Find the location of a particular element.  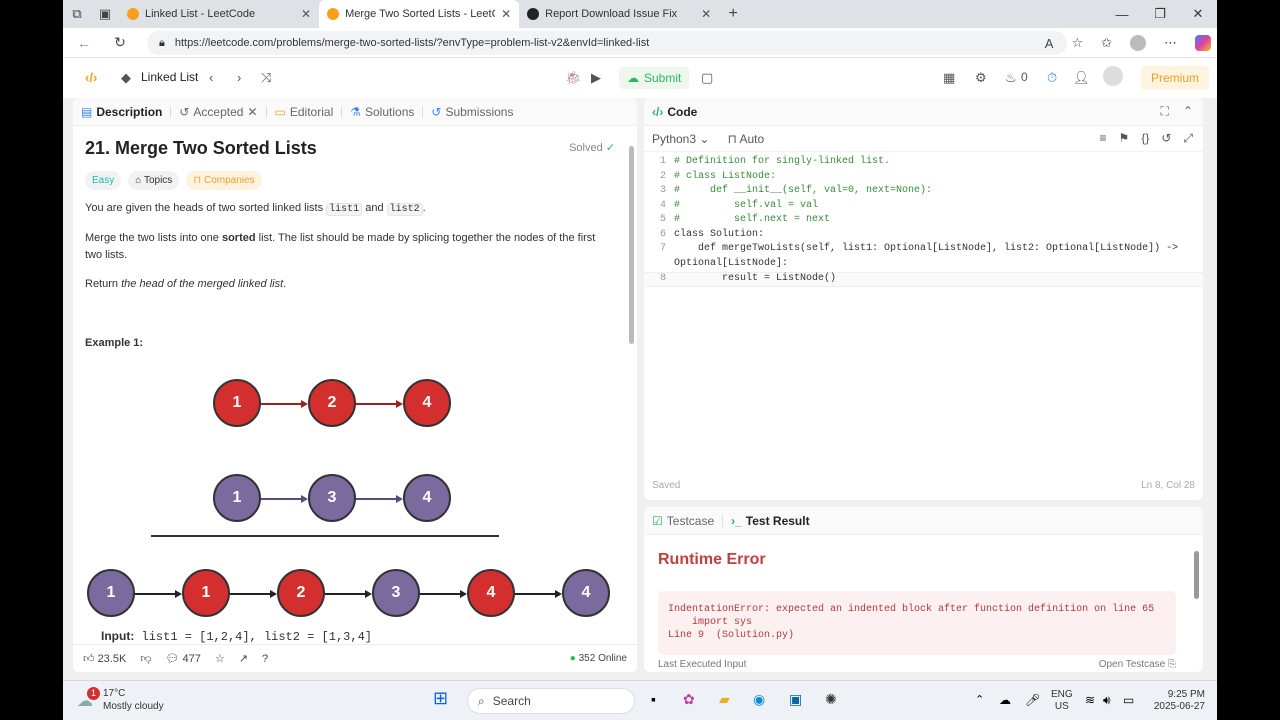

line-number is located at coordinates (659, 265).